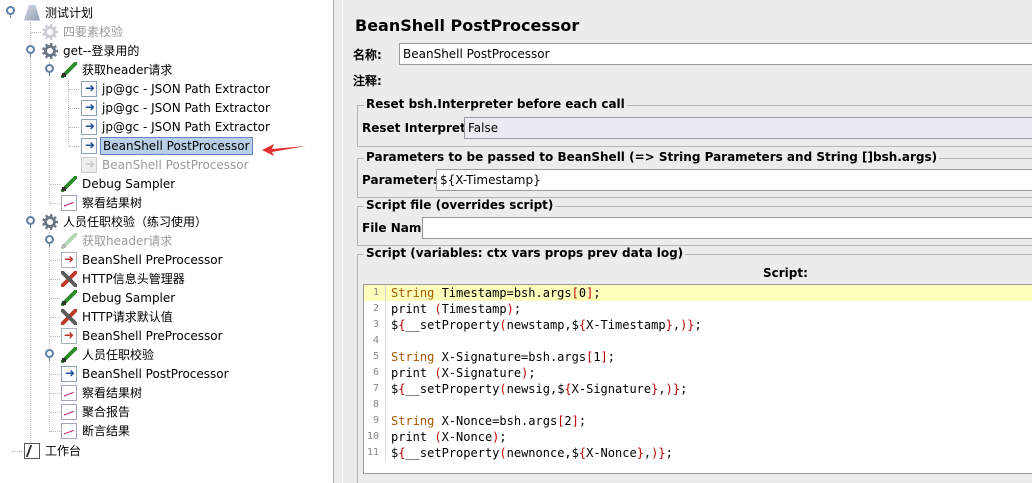 This screenshot has height=483, width=1032. Describe the element at coordinates (698, 373) in the screenshot. I see `script-line: 6 print (X-Signature);` at that location.